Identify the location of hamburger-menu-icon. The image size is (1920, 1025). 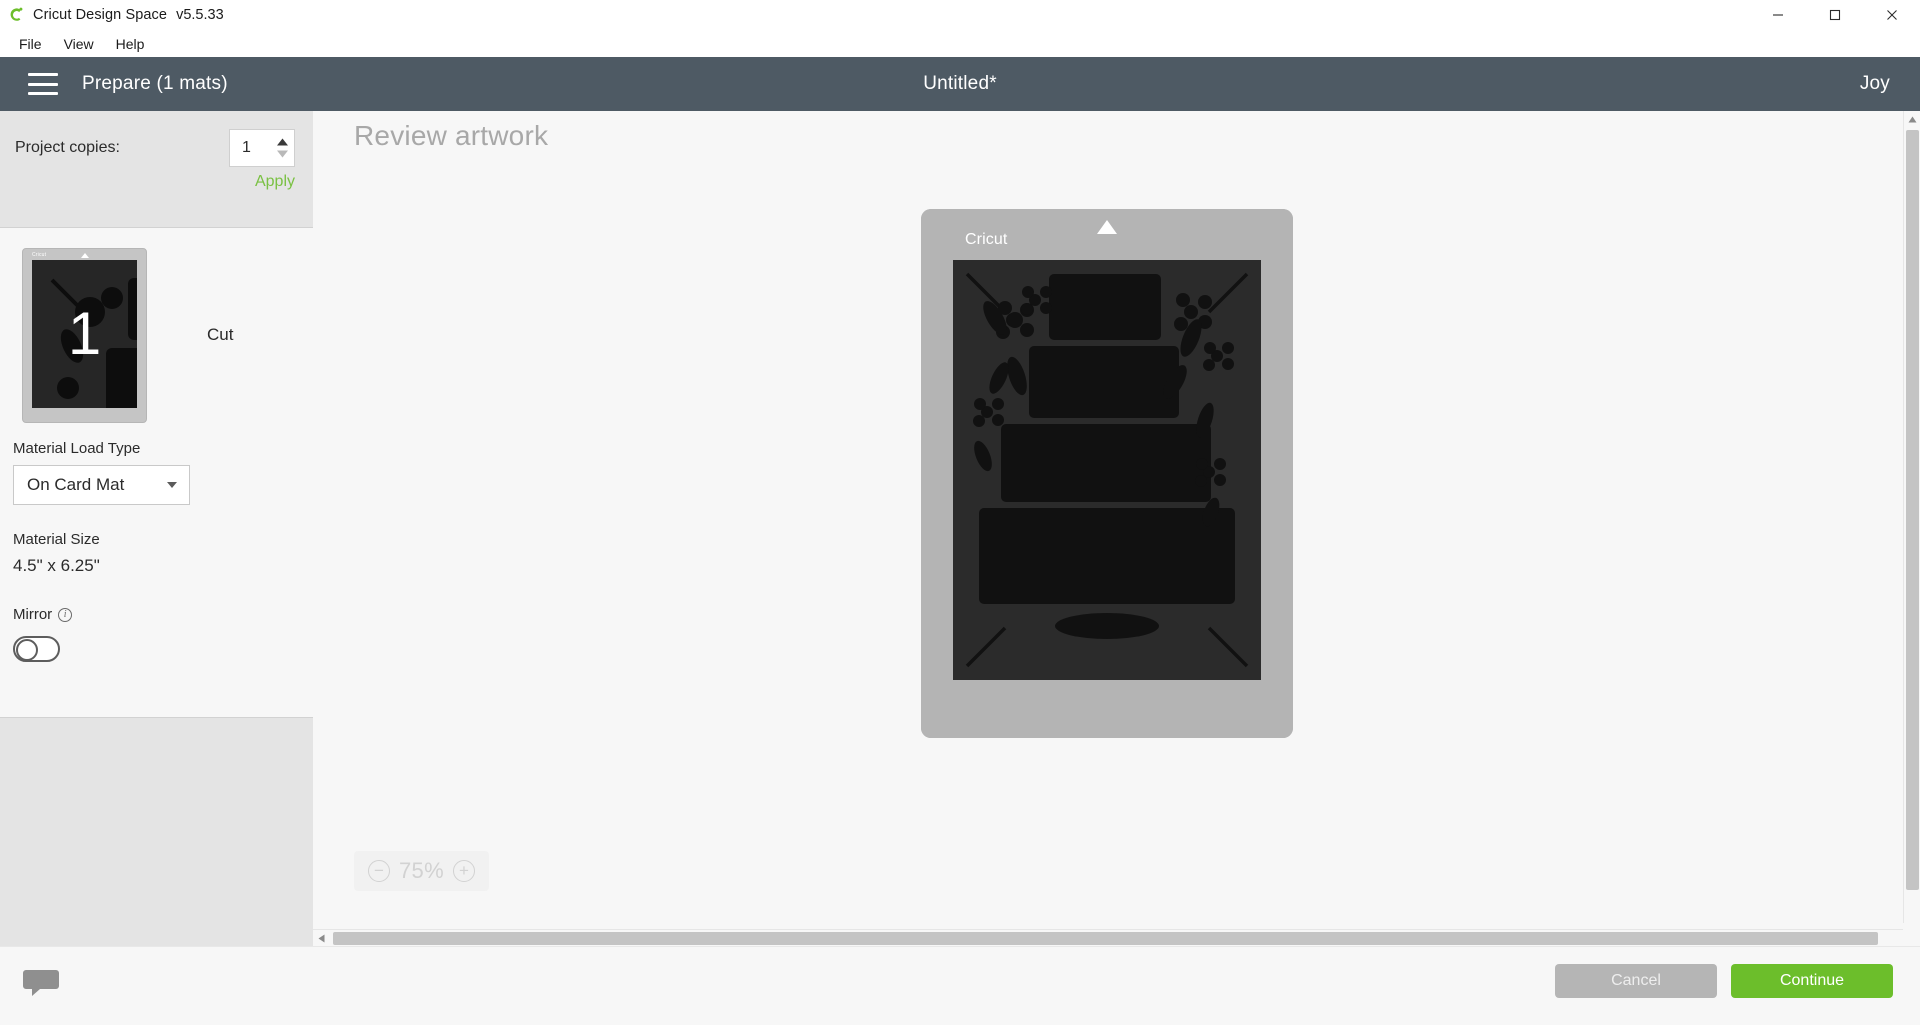
(43, 84).